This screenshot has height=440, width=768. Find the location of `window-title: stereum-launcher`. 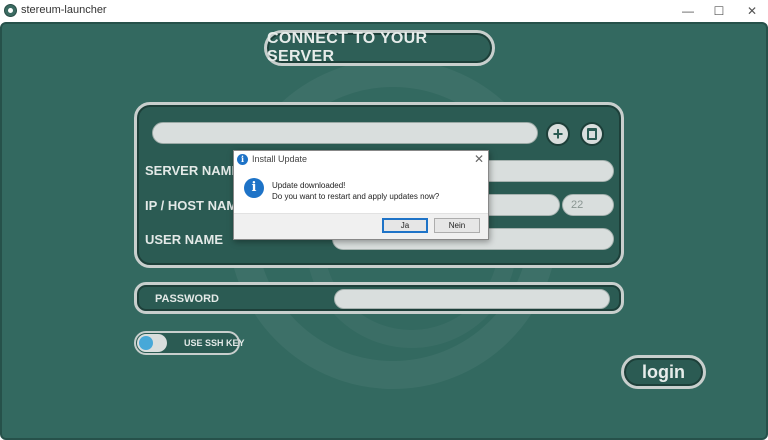

window-title: stereum-launcher is located at coordinates (64, 10).